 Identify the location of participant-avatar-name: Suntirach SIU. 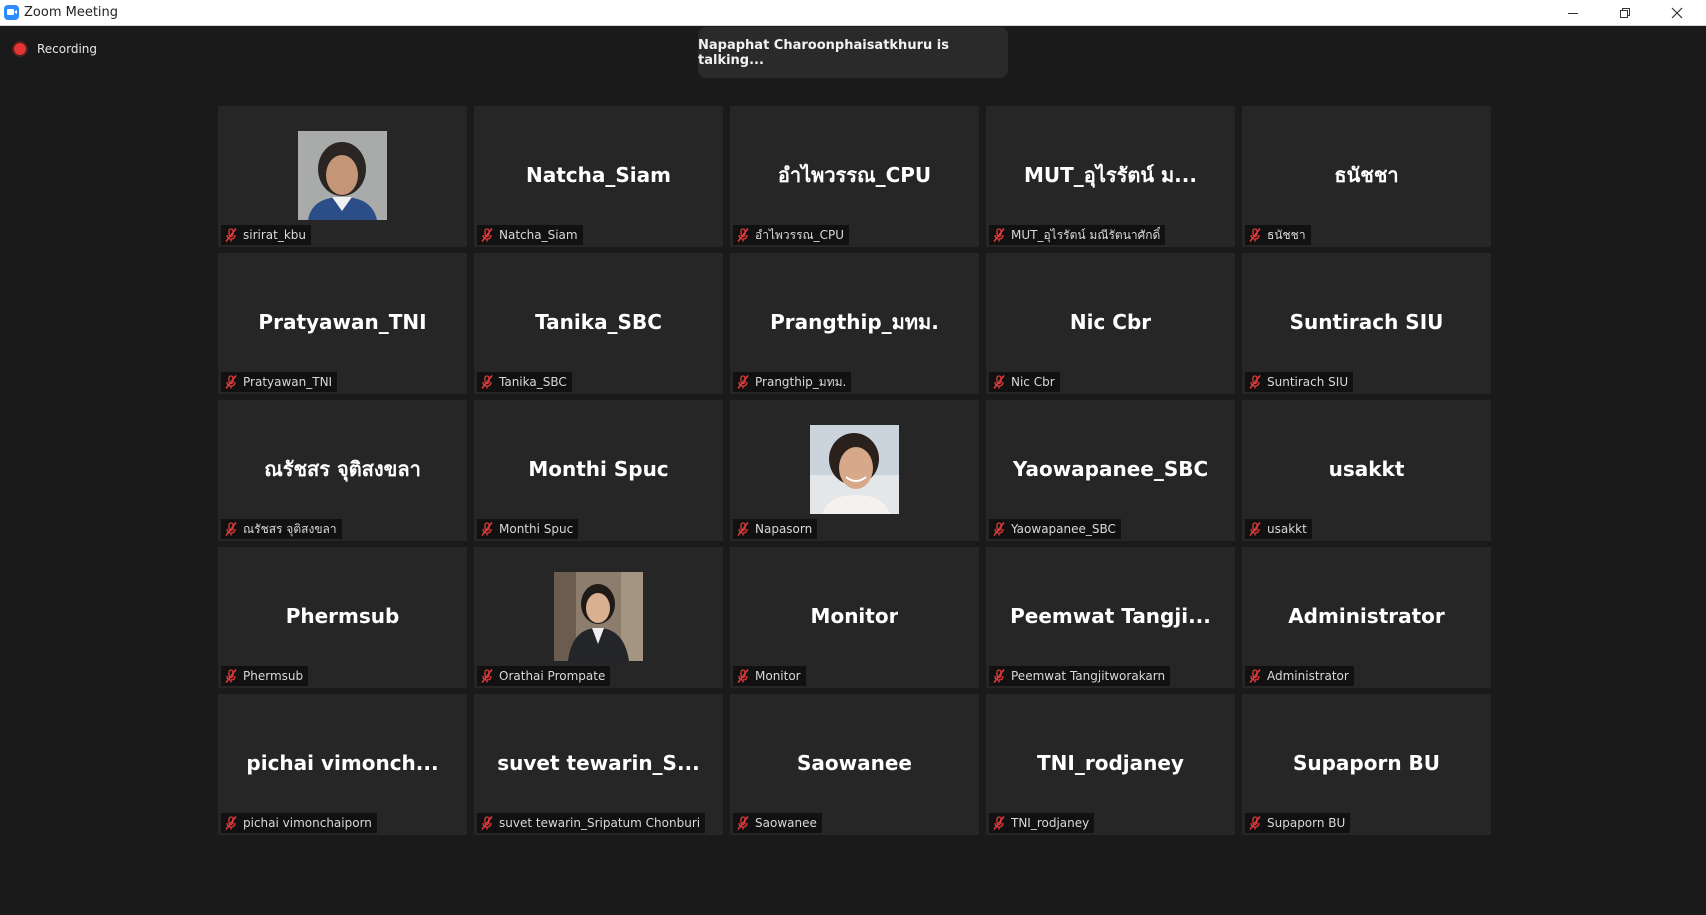
(1366, 322).